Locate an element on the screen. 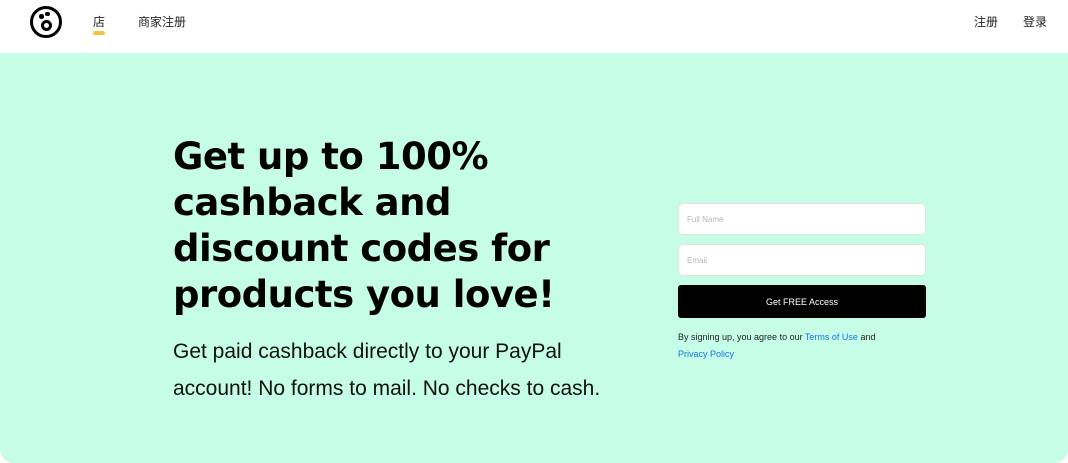  privacy-policy-link: Privacy Policy is located at coordinates (706, 354).